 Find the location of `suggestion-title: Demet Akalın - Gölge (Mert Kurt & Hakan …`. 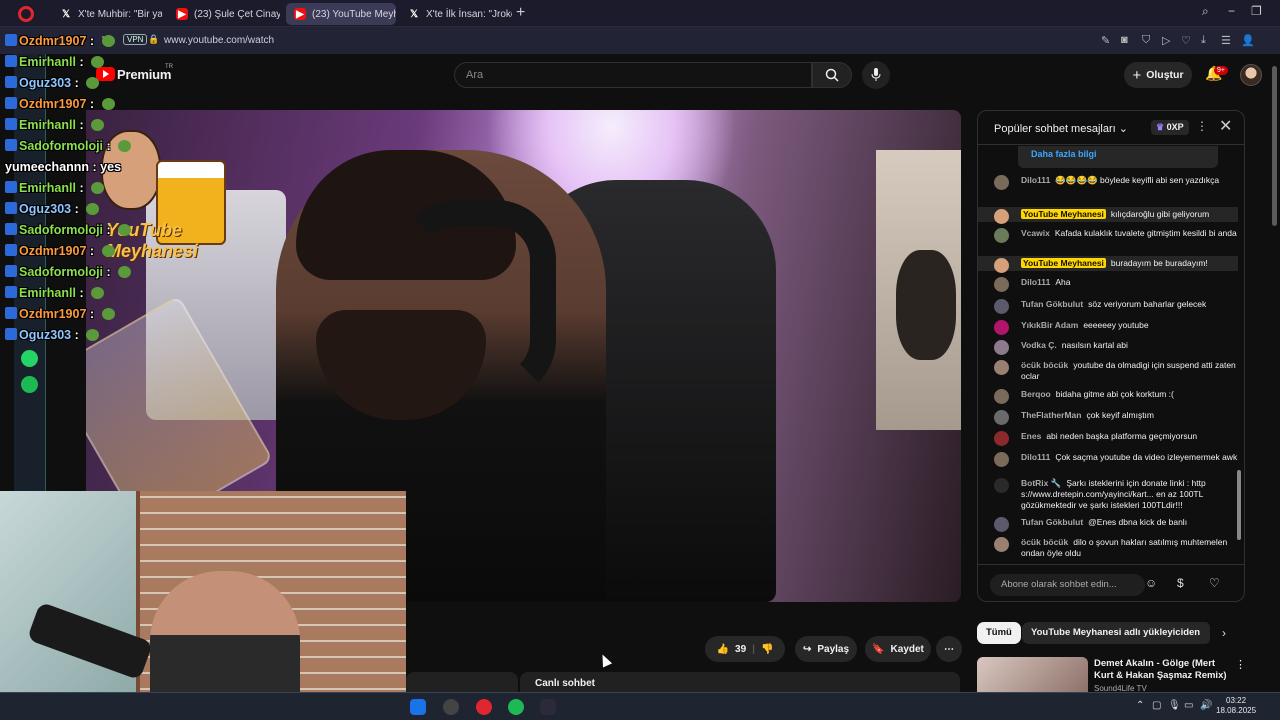

suggestion-title: Demet Akalın - Gölge (Mert Kurt & Hakan … is located at coordinates (1164, 670).